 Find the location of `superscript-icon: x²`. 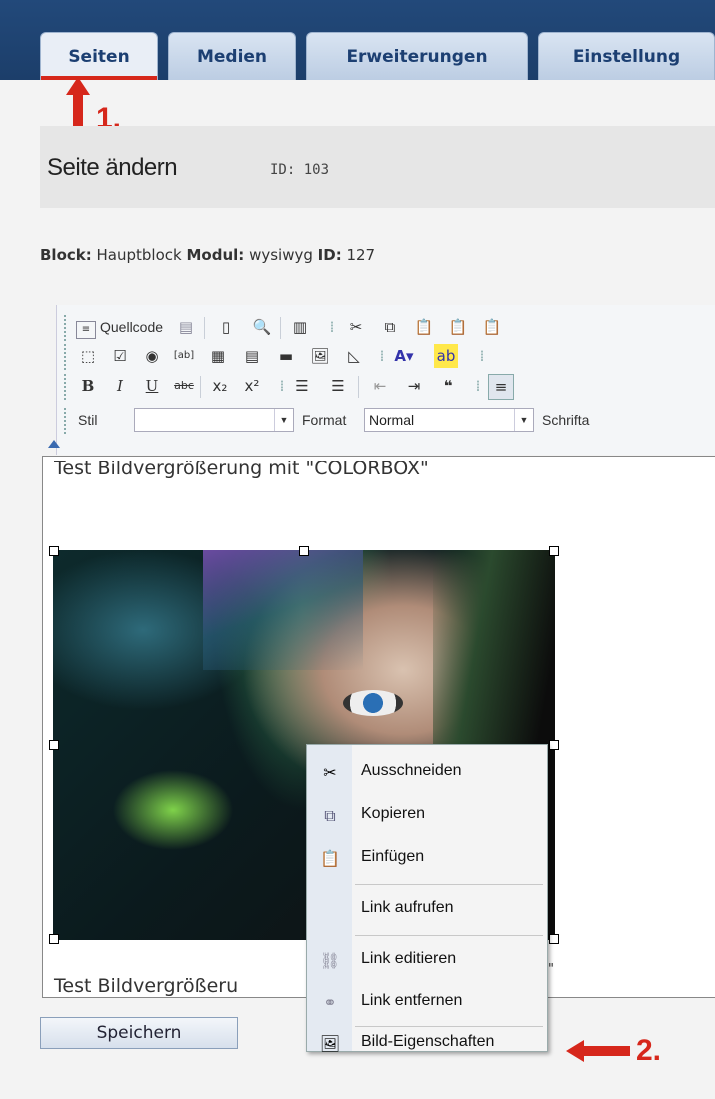

superscript-icon: x² is located at coordinates (252, 386).